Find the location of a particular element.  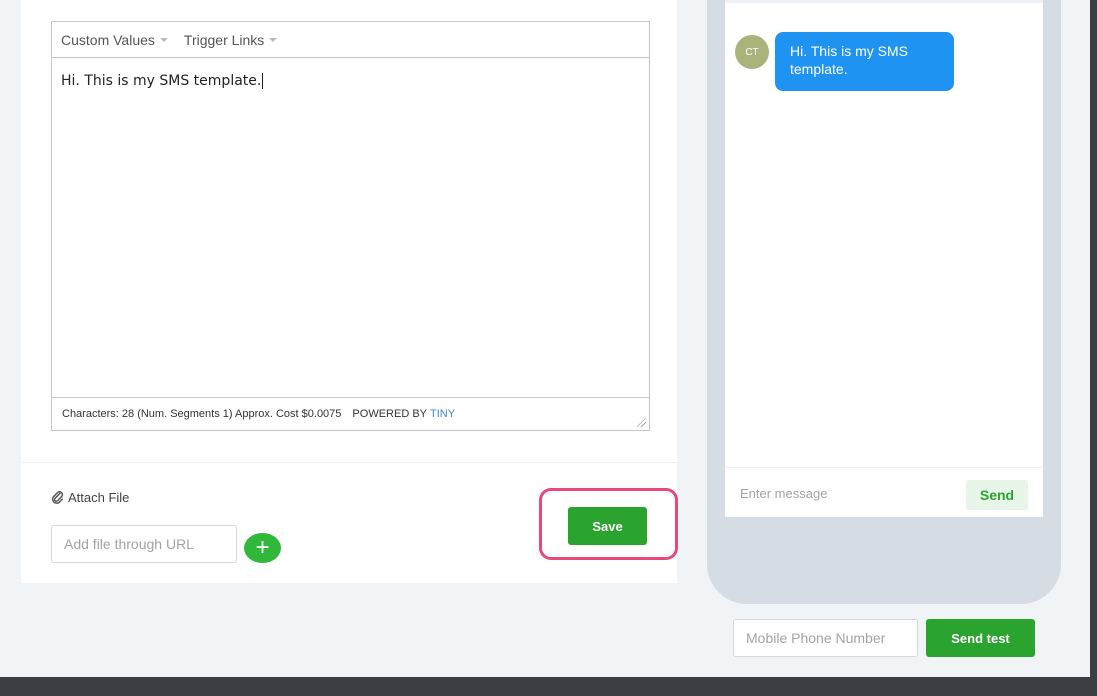

powered-by-label: POWERED BY is located at coordinates (389, 414).